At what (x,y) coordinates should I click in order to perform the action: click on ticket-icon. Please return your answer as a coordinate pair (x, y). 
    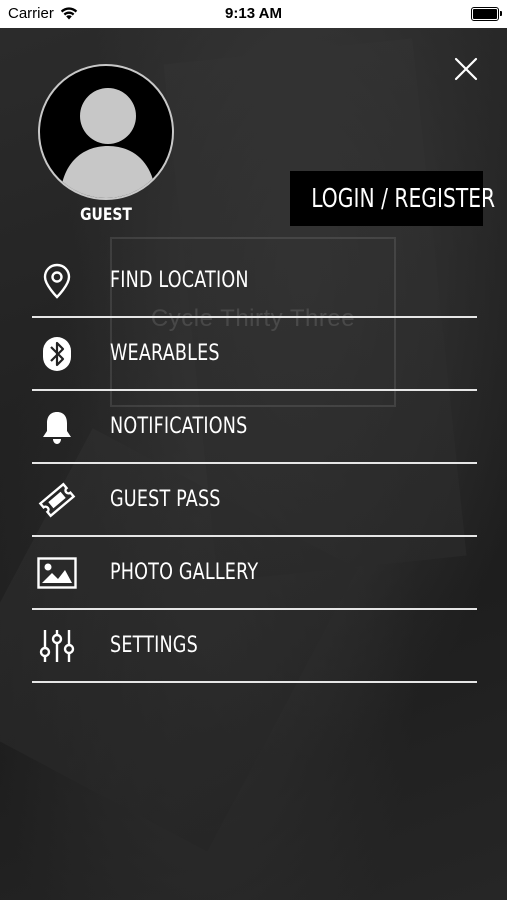
    Looking at the image, I should click on (57, 499).